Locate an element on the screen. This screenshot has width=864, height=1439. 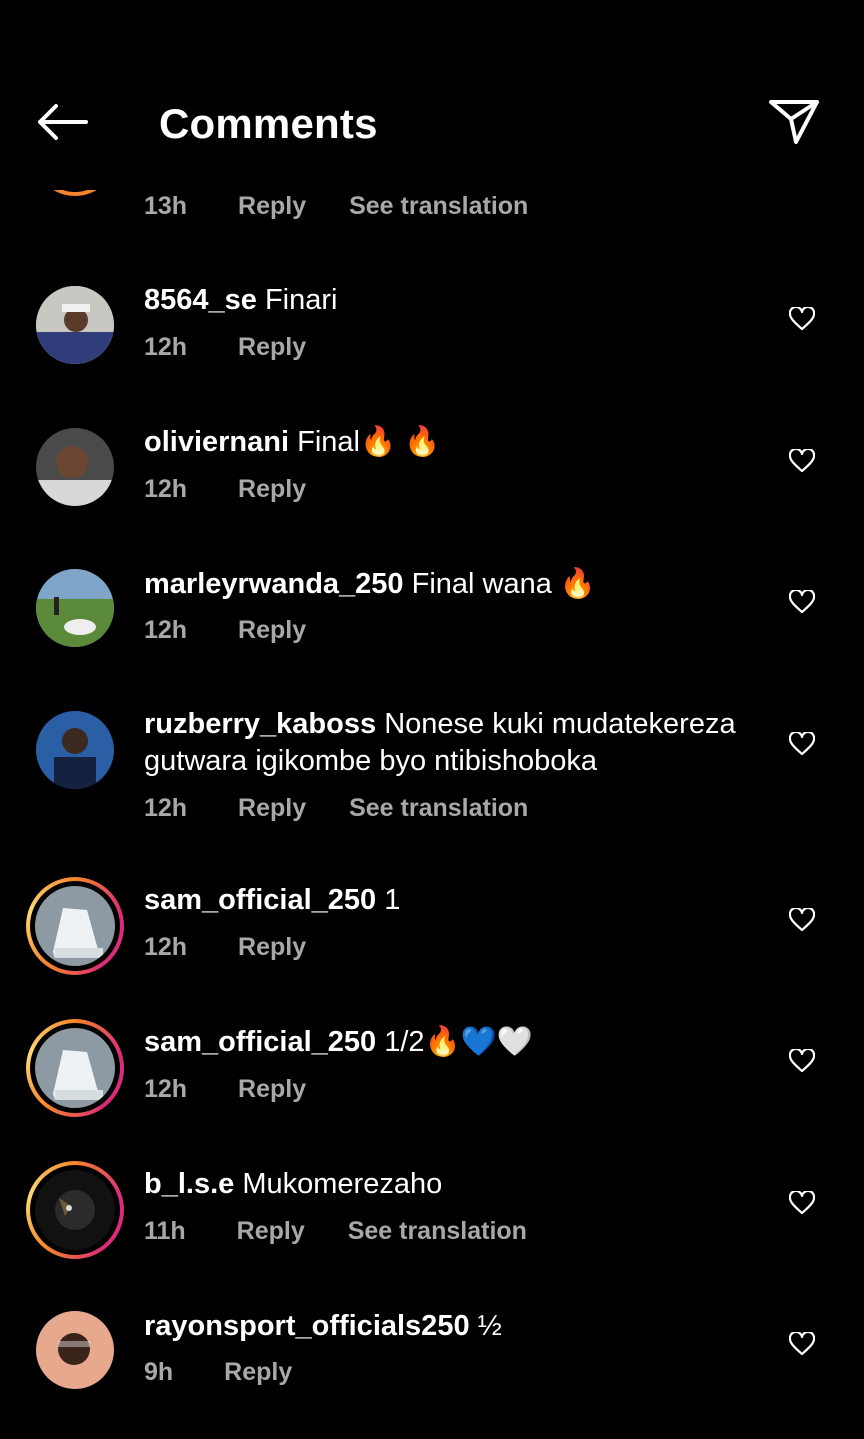
comment-body: sam_official_250 1/2🔥💙🤍 is located at coordinates (454, 1042).